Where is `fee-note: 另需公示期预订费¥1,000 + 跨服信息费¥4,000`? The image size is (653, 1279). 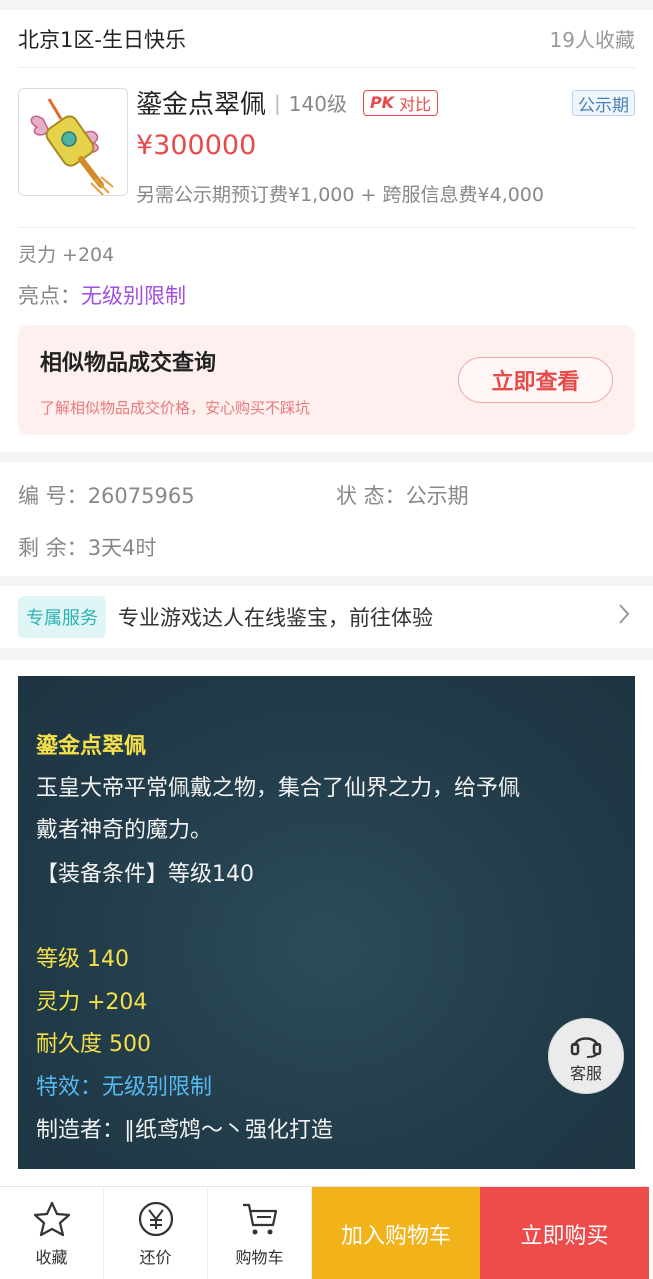
fee-note: 另需公示期预订费¥1,000 + 跨服信息费¥4,000 is located at coordinates (340, 195).